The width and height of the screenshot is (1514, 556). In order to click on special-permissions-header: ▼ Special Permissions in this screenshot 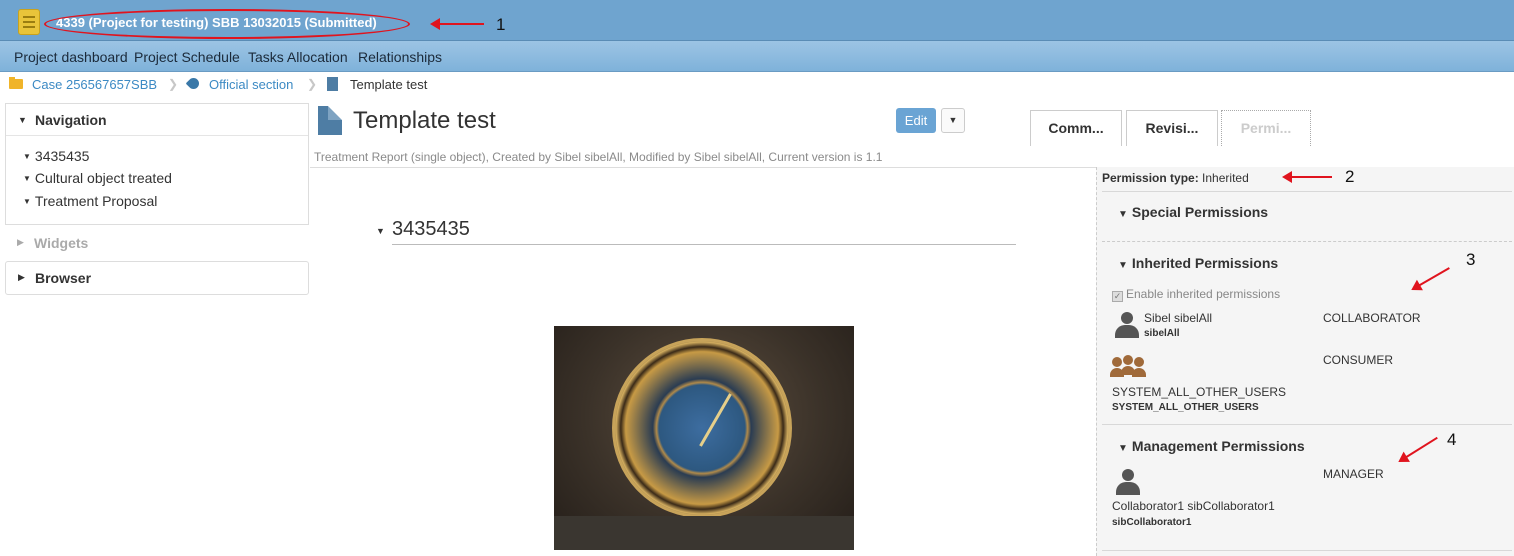, I will do `click(1193, 212)`.